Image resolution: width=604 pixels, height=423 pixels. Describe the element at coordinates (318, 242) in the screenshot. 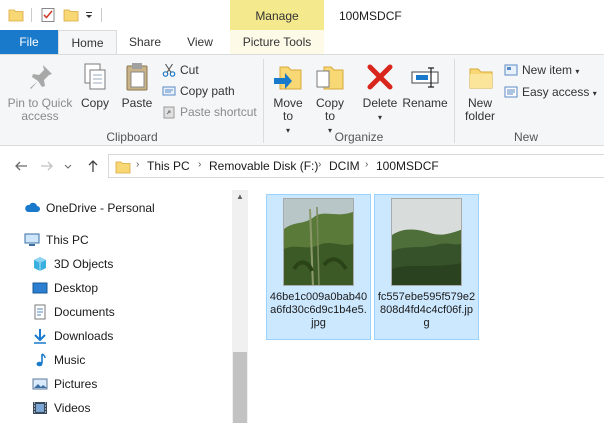

I see `forest-photo-thumbnail` at that location.